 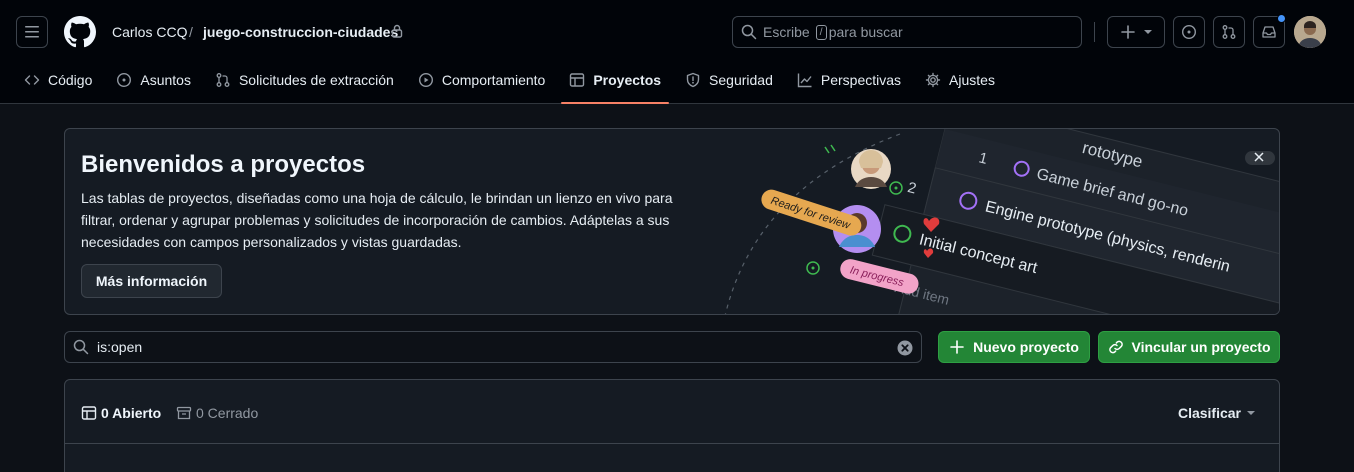 What do you see at coordinates (70, 80) in the screenshot?
I see `tab-code-label: Código` at bounding box center [70, 80].